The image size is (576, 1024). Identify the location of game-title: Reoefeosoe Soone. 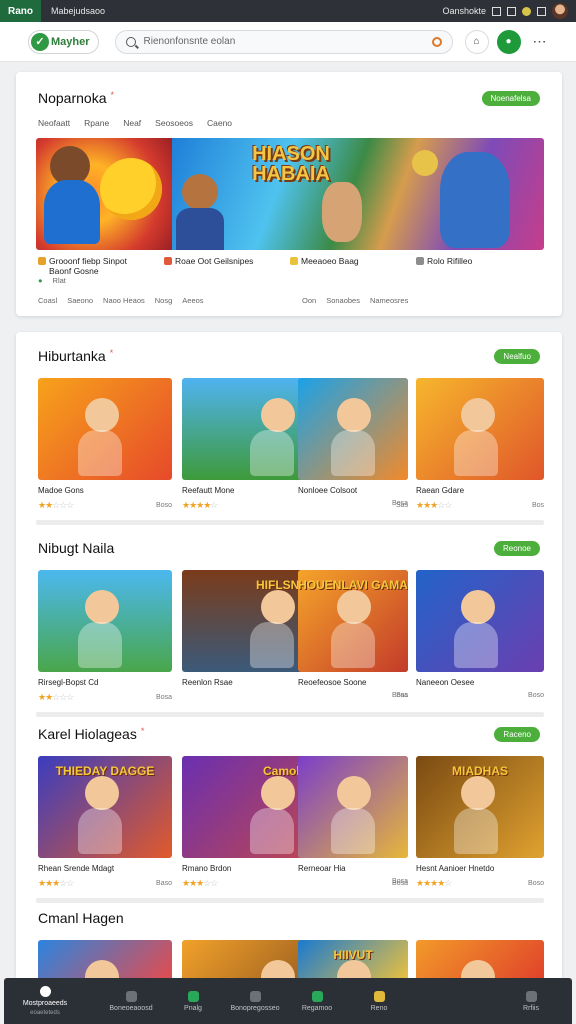
(332, 682).